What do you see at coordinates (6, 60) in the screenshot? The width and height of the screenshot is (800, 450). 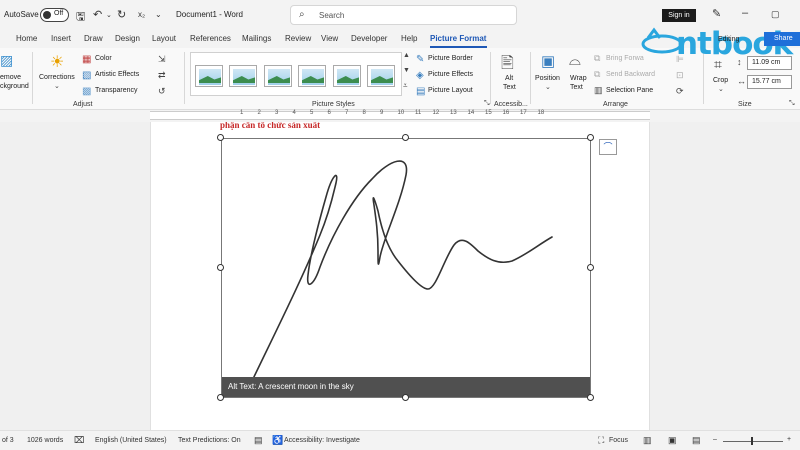 I see `remove-background-icon: ▨` at bounding box center [6, 60].